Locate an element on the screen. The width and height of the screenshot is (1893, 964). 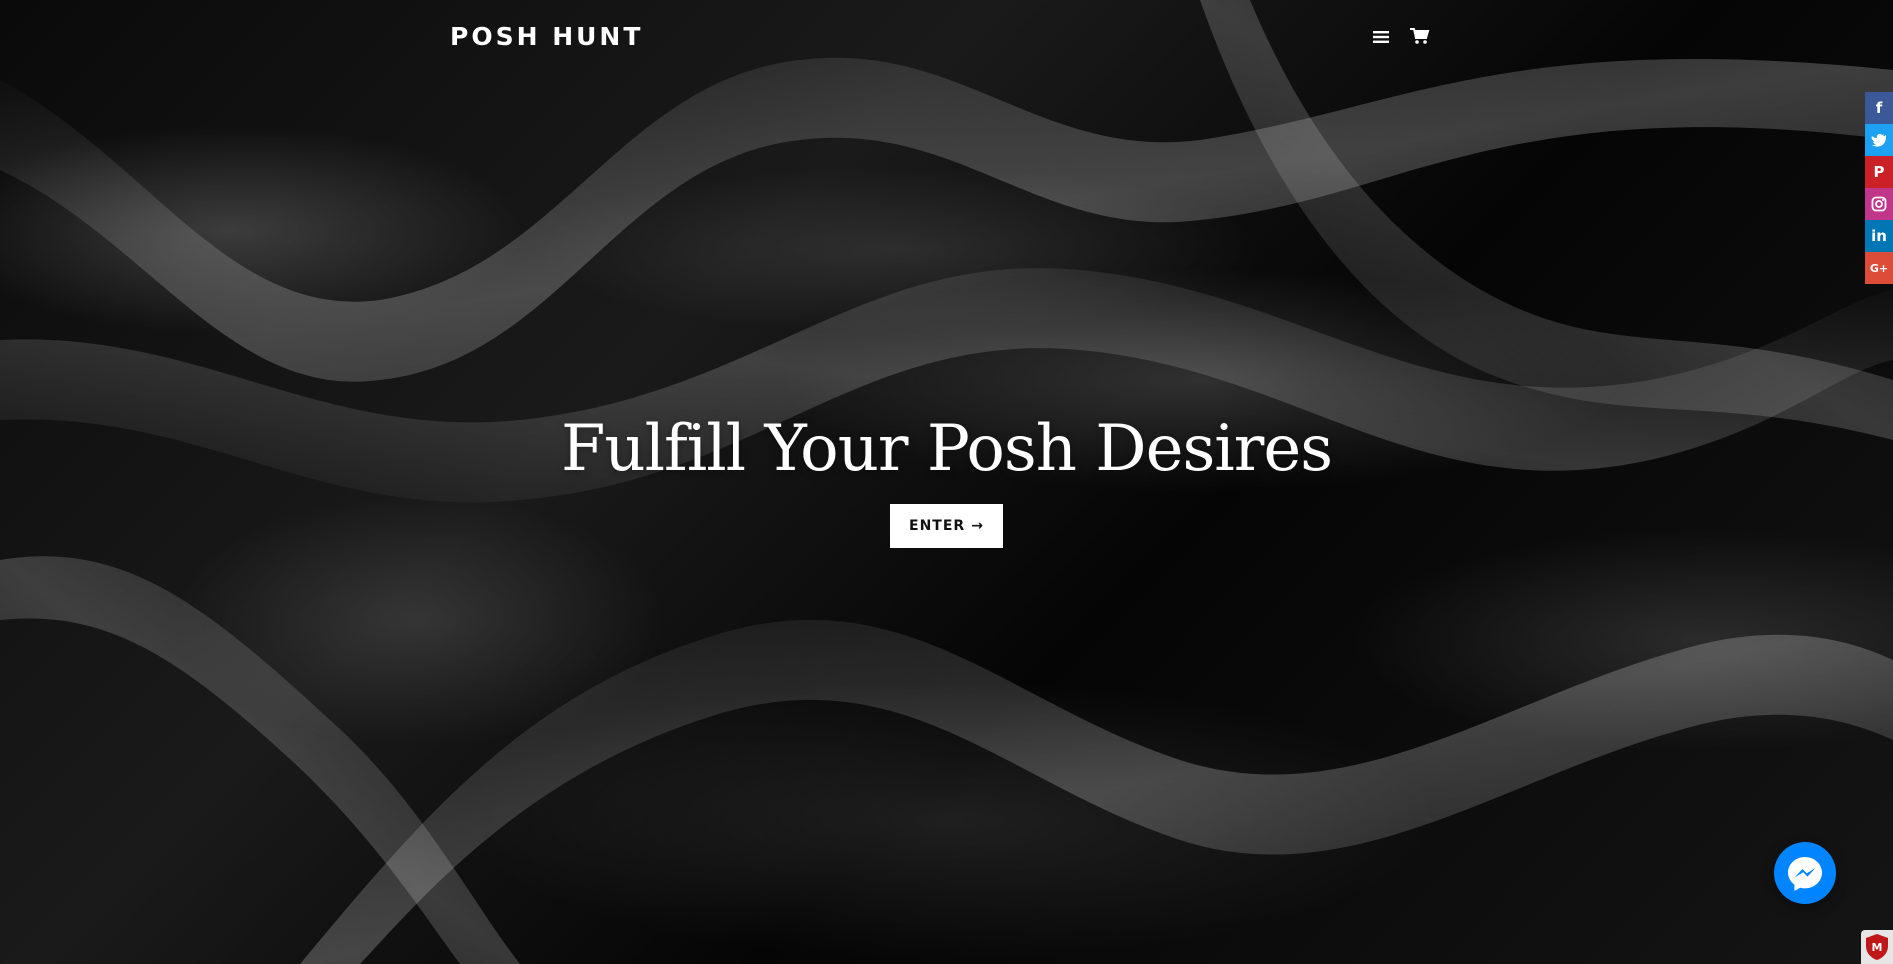
twitter-share-icon is located at coordinates (1879, 140).